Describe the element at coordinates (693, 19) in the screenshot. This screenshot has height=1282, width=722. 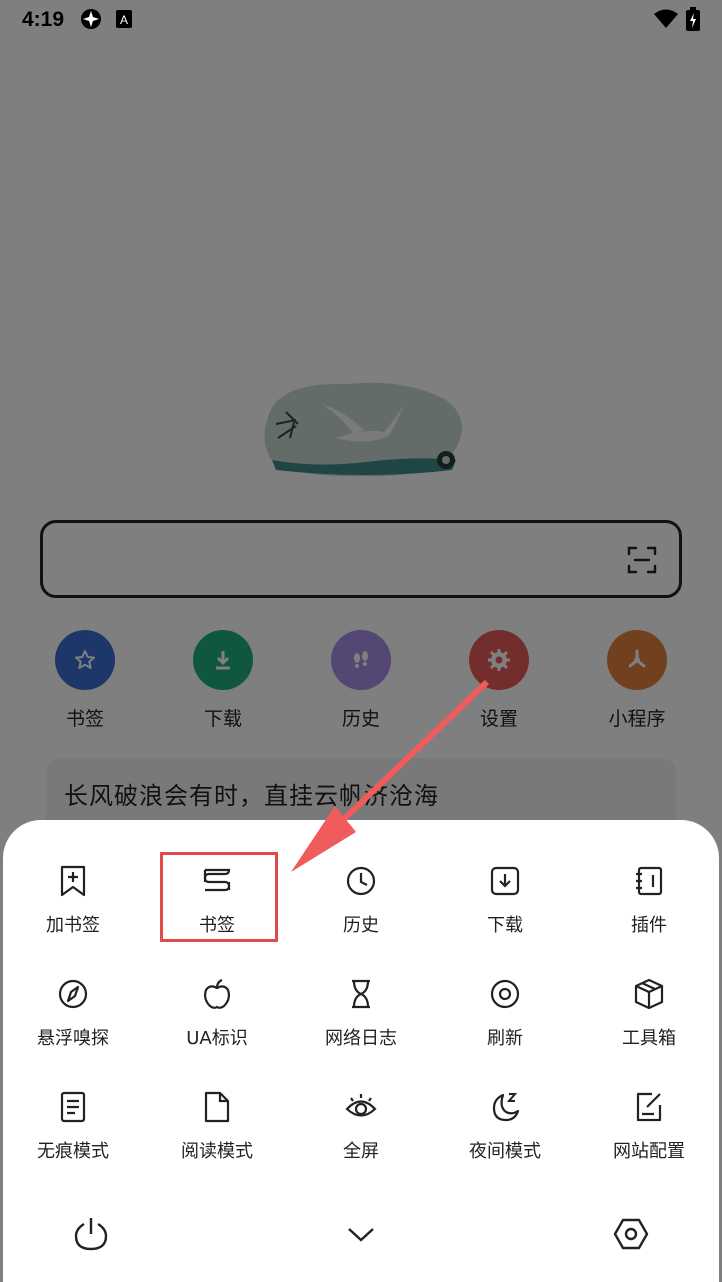
I see `battery-charging-icon` at that location.